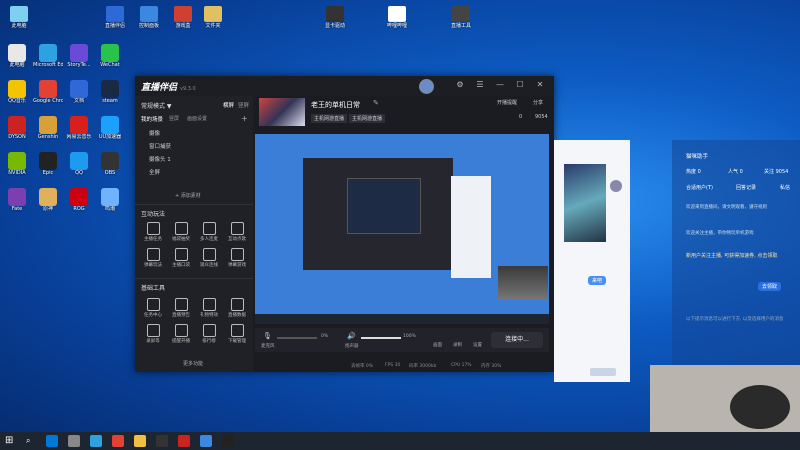 The width and height of the screenshot is (800, 450). Describe the element at coordinates (437, 345) in the screenshot. I see `mirror-button: 画面` at that location.